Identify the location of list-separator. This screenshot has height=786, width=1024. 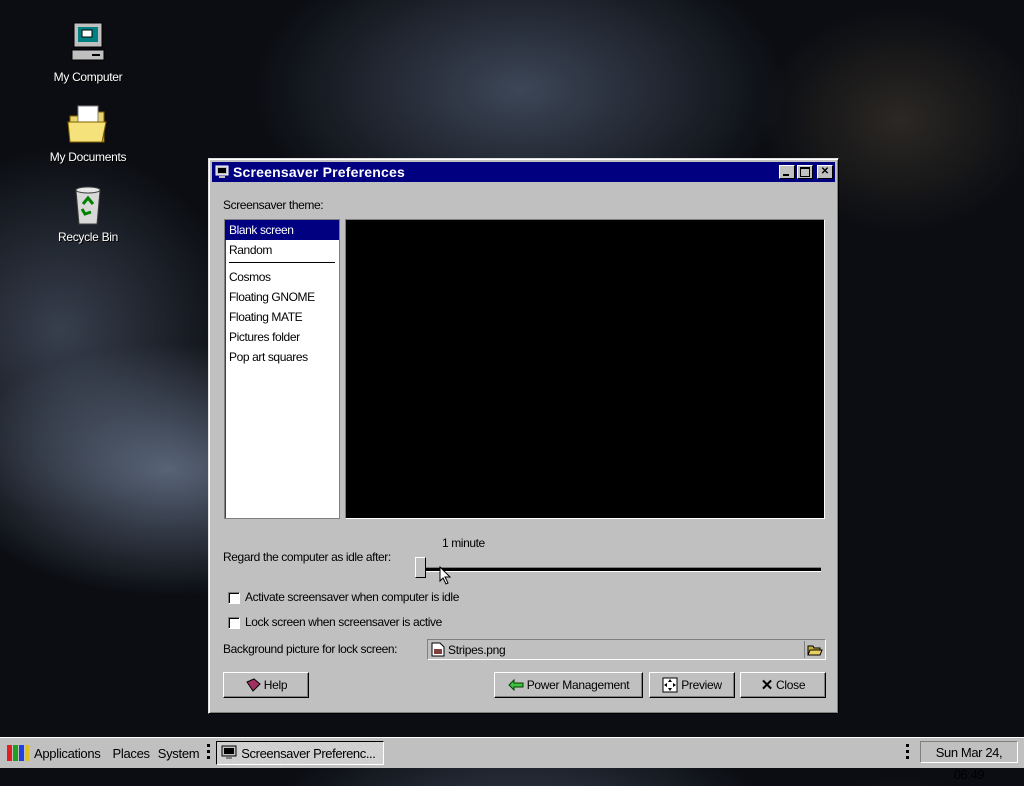
(282, 262).